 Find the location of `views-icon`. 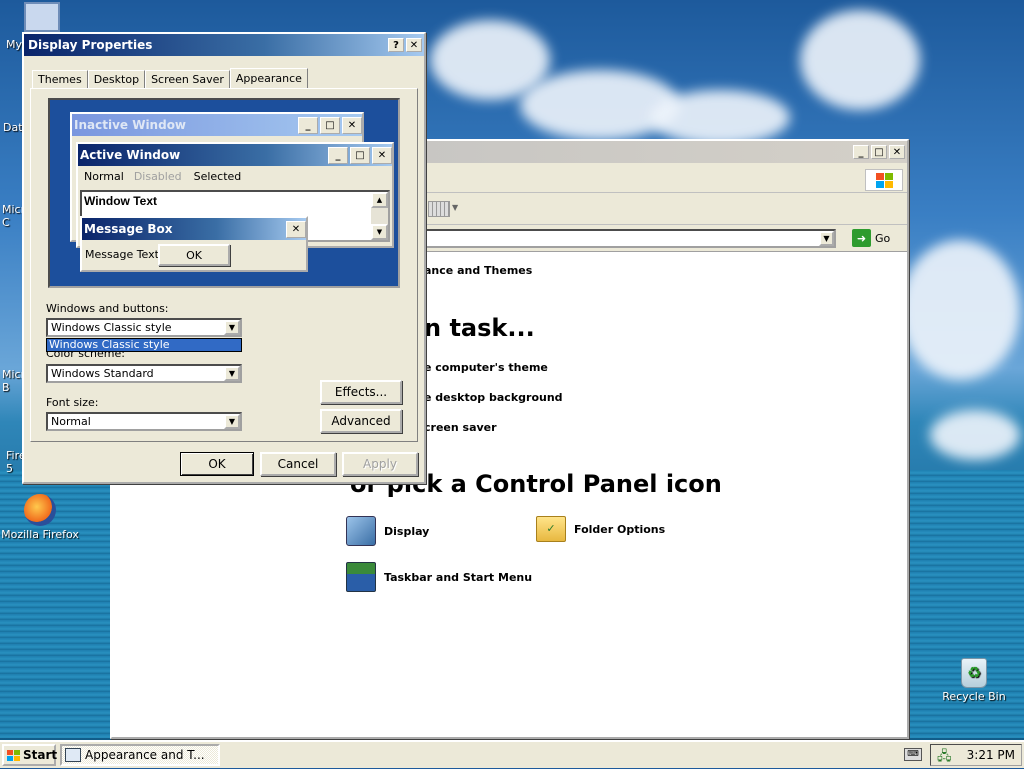

views-icon is located at coordinates (439, 209).